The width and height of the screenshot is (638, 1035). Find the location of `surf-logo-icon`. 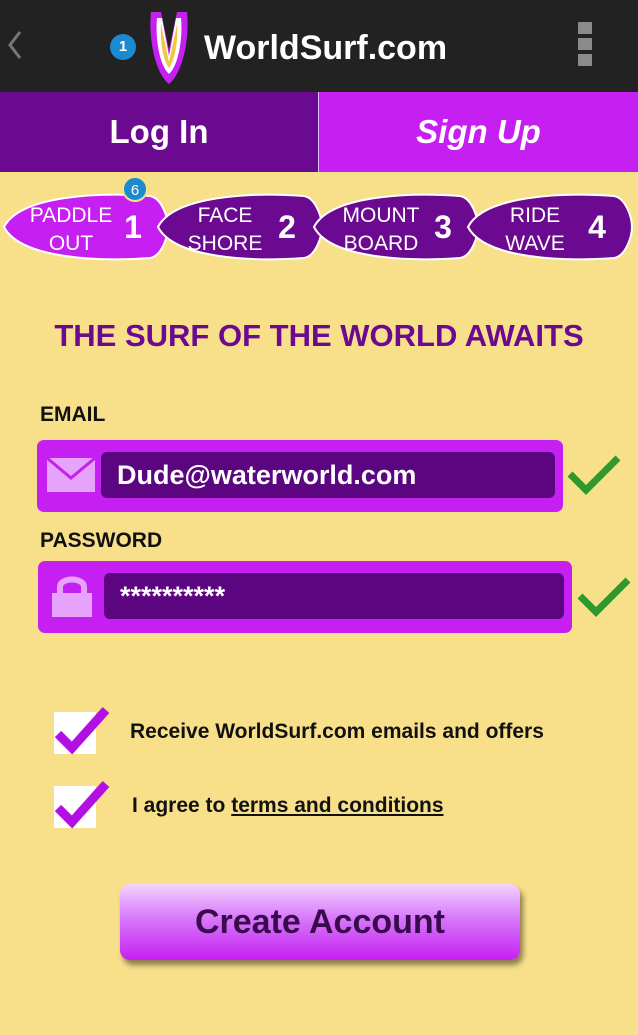

surf-logo-icon is located at coordinates (169, 48).